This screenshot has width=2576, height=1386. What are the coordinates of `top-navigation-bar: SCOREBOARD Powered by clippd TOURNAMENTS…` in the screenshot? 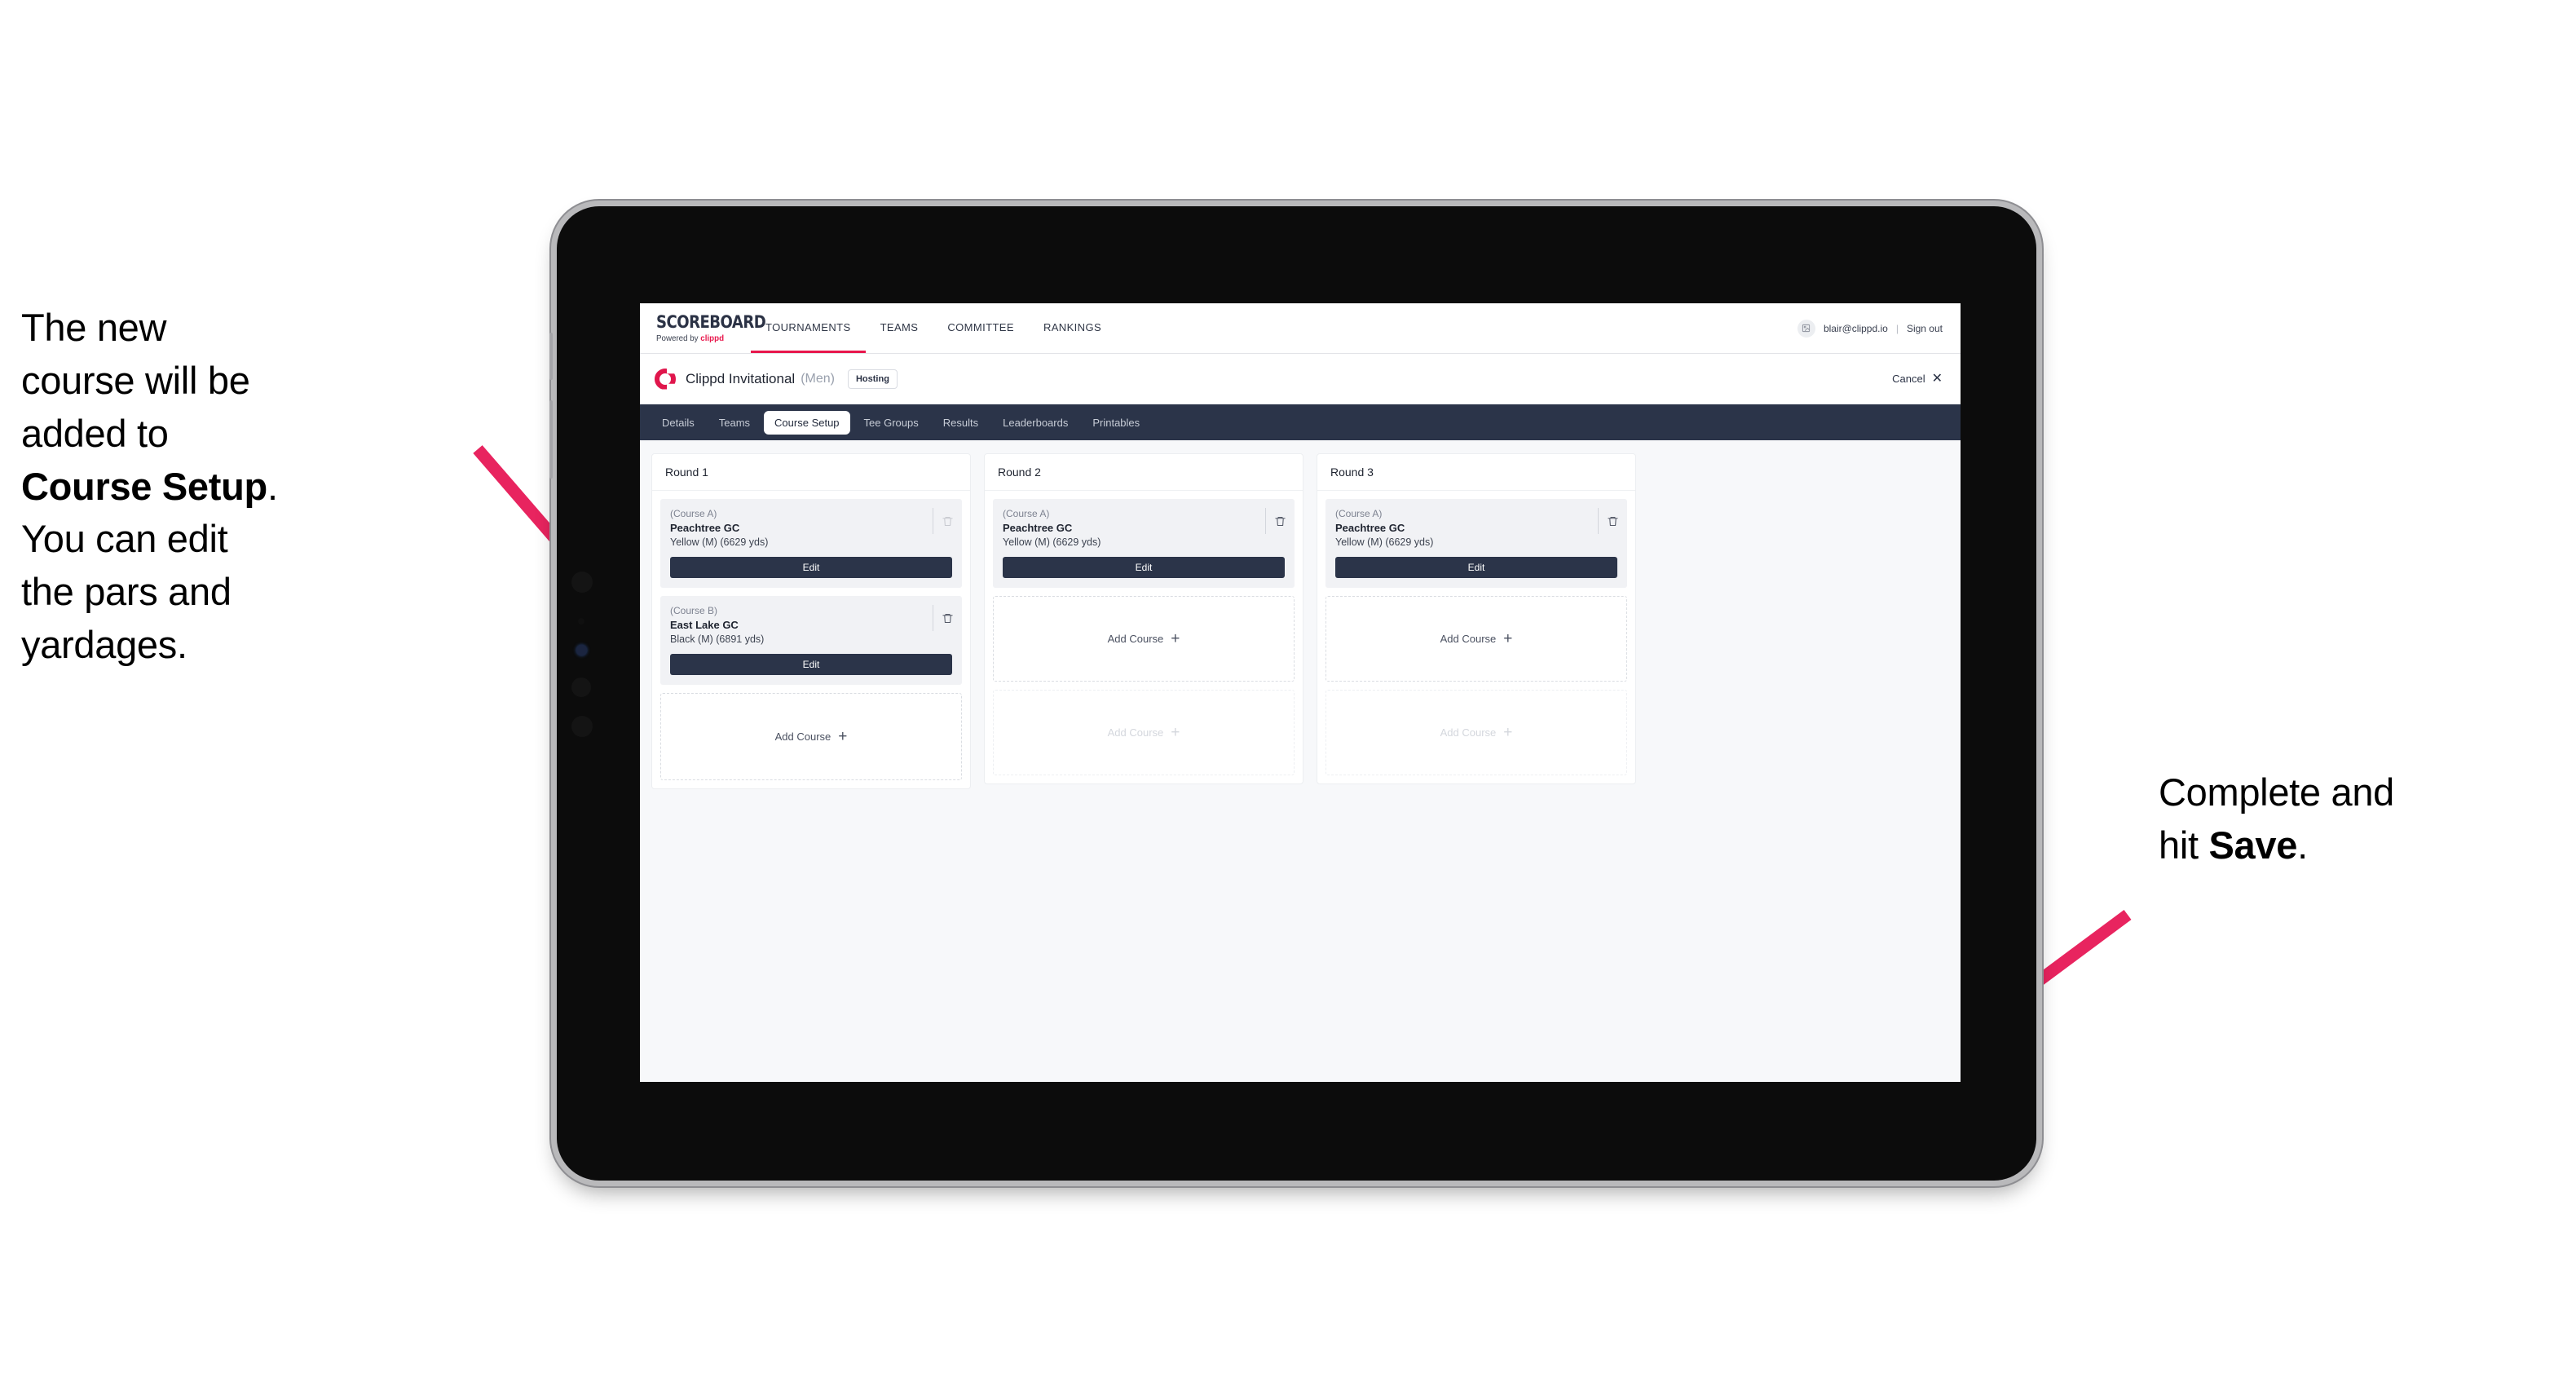 It's located at (1300, 329).